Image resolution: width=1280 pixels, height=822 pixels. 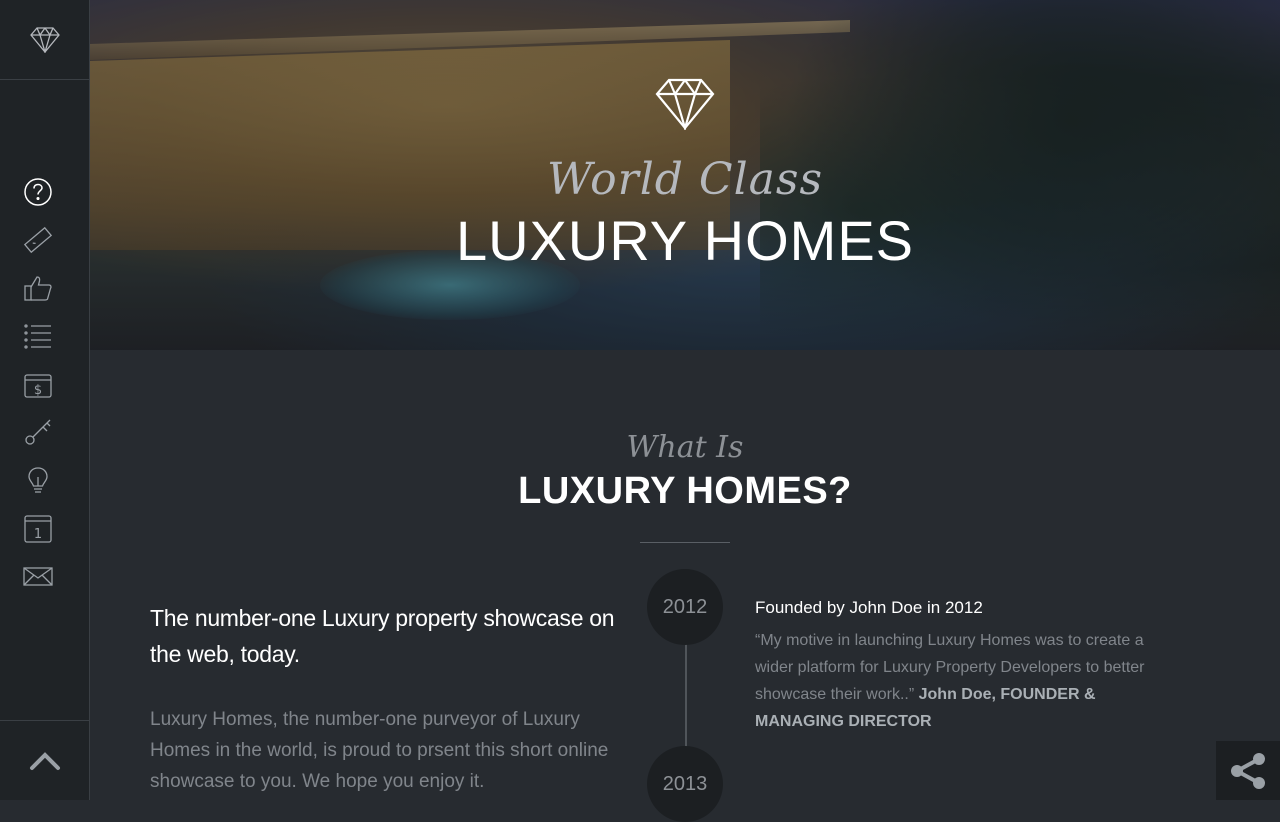 I want to click on sidebar-nav: $ 1, so click(x=38, y=384).